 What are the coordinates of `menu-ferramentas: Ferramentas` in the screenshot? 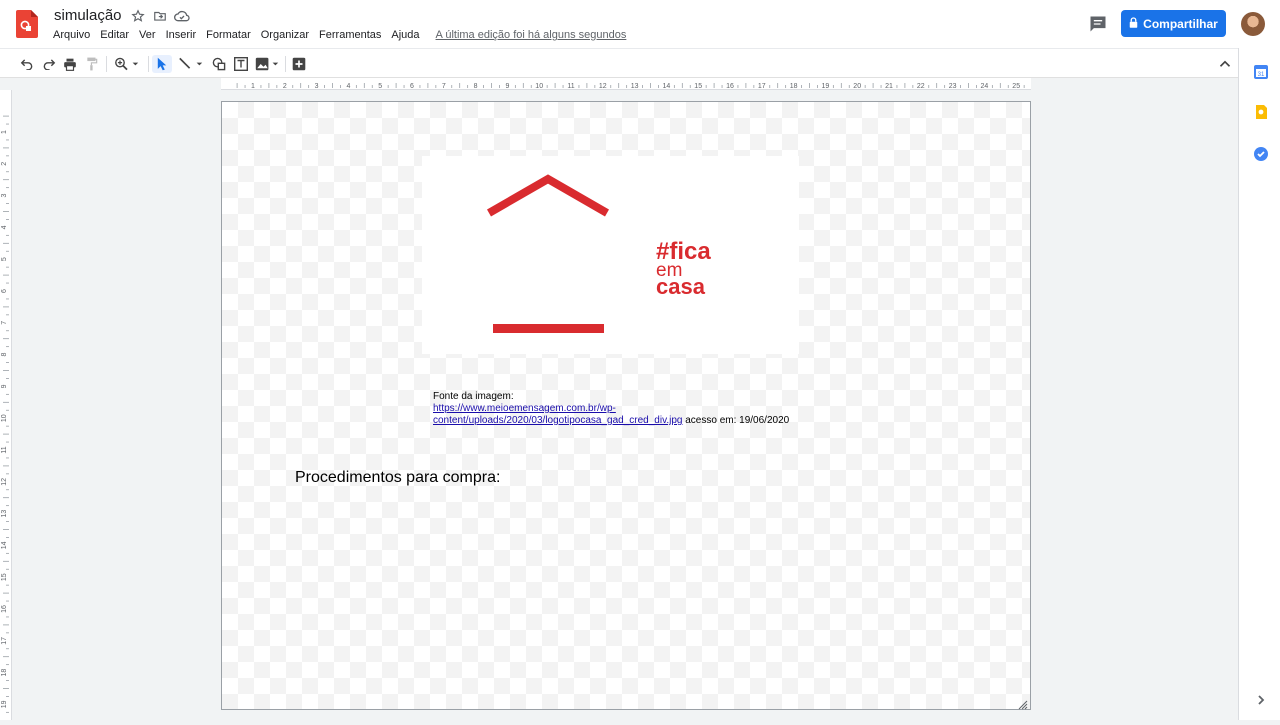 It's located at (350, 35).